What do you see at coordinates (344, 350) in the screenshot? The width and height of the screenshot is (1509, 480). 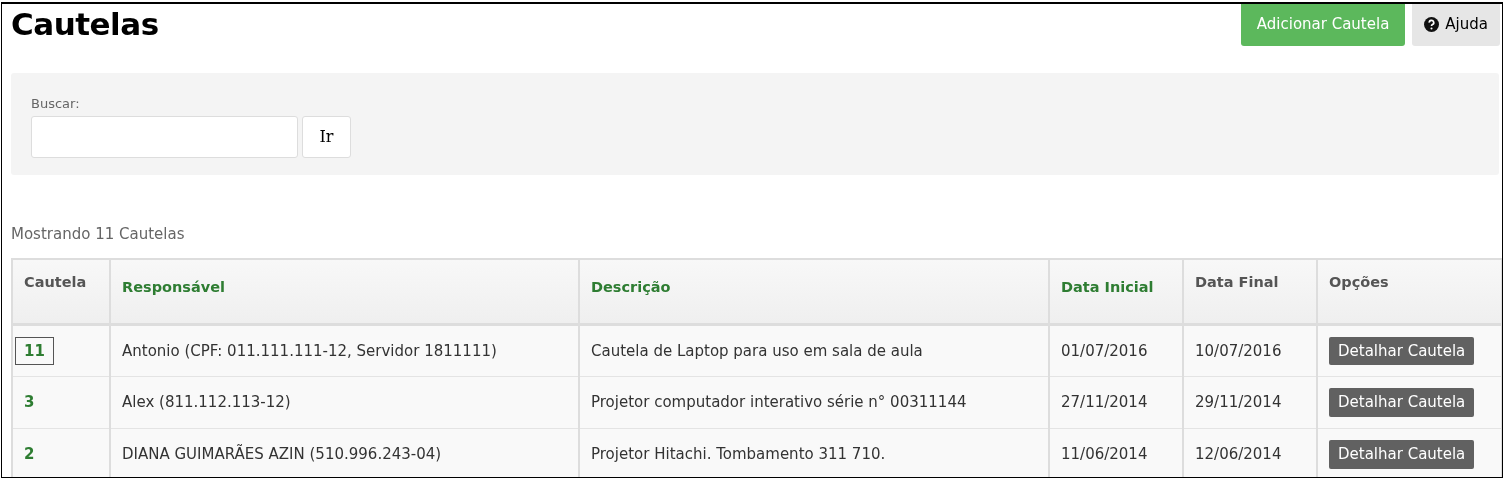 I see `table-cell: Antonio (CPF: 011.111.111-12, Servidor 1811111)` at bounding box center [344, 350].